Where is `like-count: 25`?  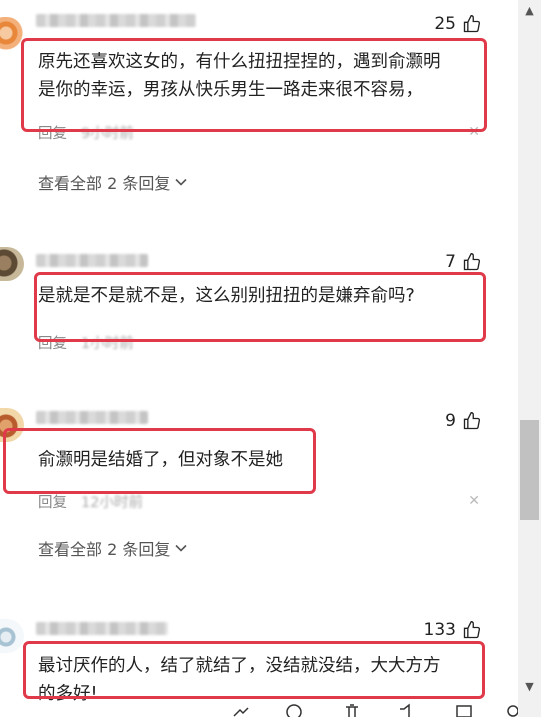
like-count: 25 is located at coordinates (445, 24).